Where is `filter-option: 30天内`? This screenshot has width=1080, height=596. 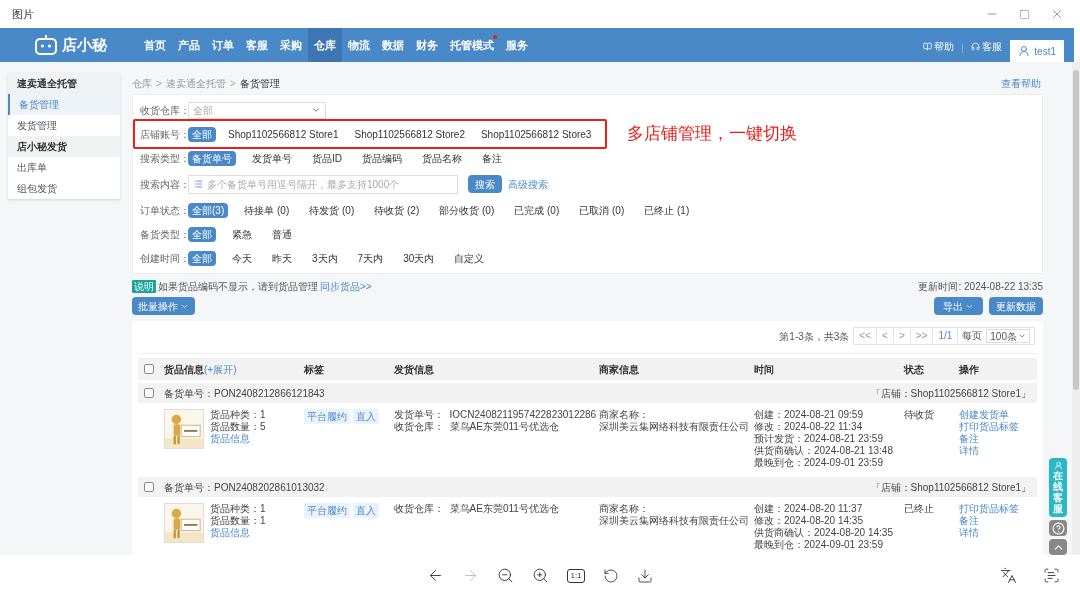
filter-option: 30天内 is located at coordinates (419, 258).